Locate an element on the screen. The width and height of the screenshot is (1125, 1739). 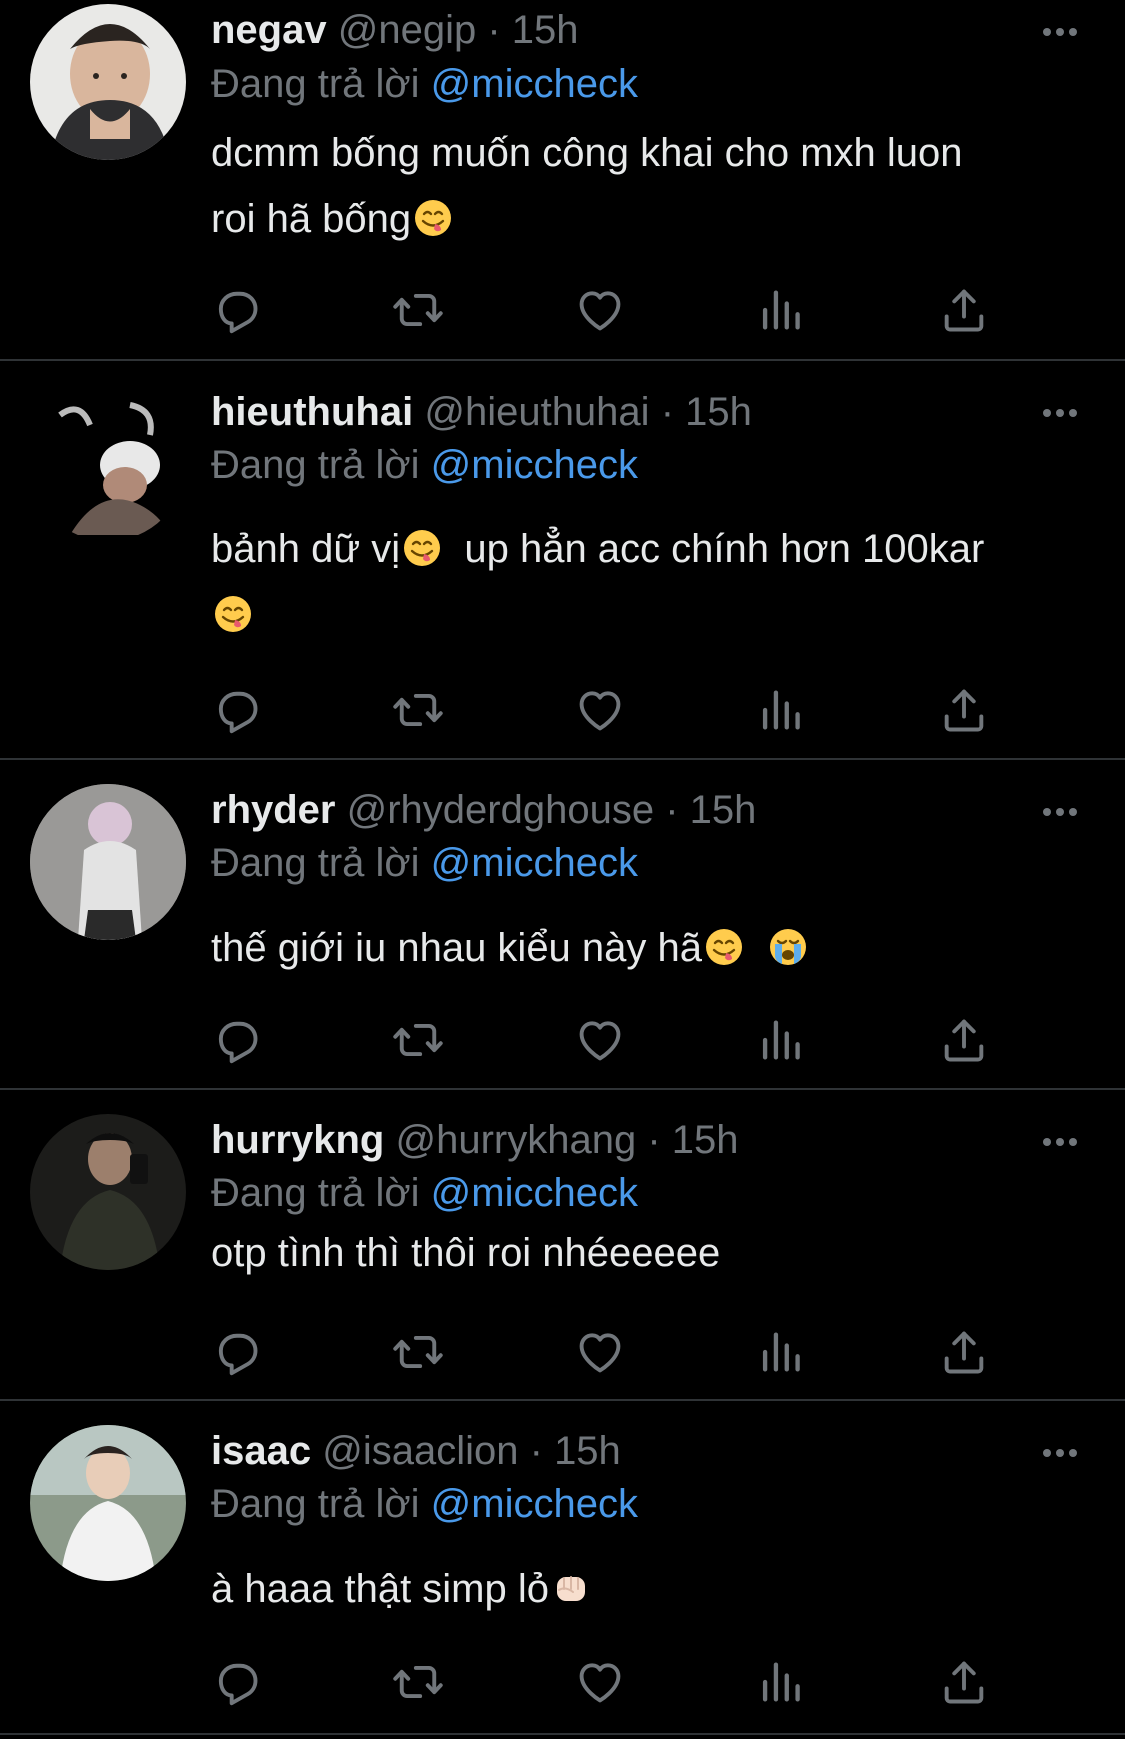
display-name: rhyder is located at coordinates (273, 810).